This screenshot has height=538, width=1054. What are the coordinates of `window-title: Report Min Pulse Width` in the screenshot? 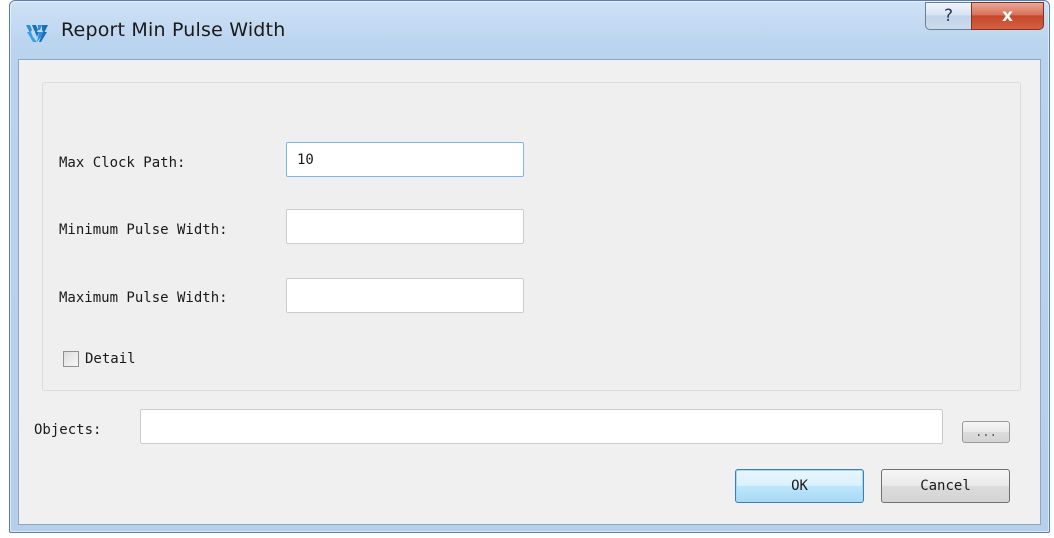 It's located at (173, 30).